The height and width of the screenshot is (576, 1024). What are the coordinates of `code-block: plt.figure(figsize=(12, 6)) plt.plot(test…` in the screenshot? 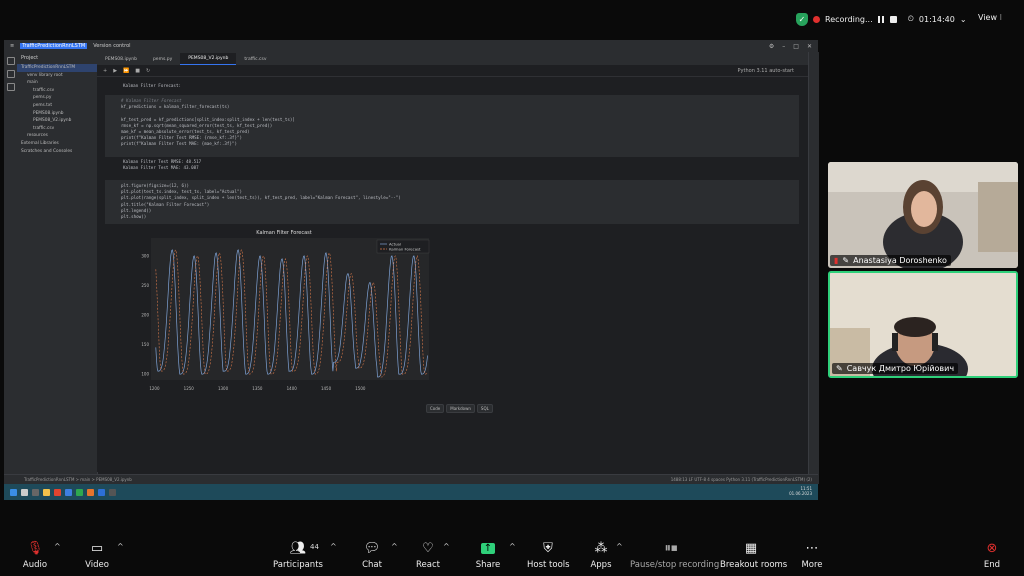 It's located at (452, 201).